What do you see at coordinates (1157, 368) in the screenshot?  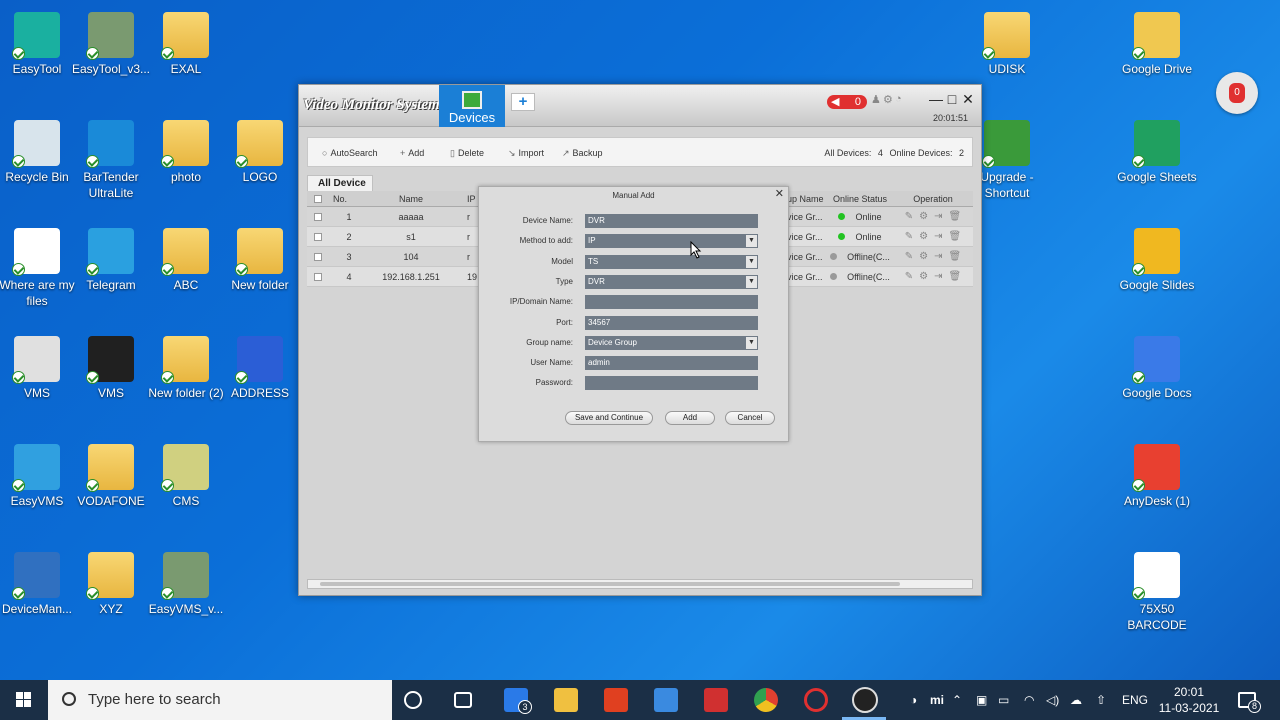 I see `desktop-icon-right-5: Google Docs` at bounding box center [1157, 368].